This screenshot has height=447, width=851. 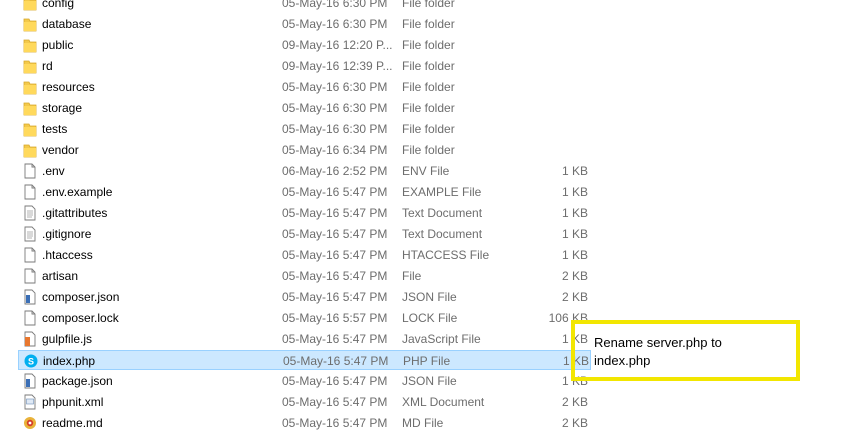 What do you see at coordinates (68, 87) in the screenshot?
I see `file-name: resources` at bounding box center [68, 87].